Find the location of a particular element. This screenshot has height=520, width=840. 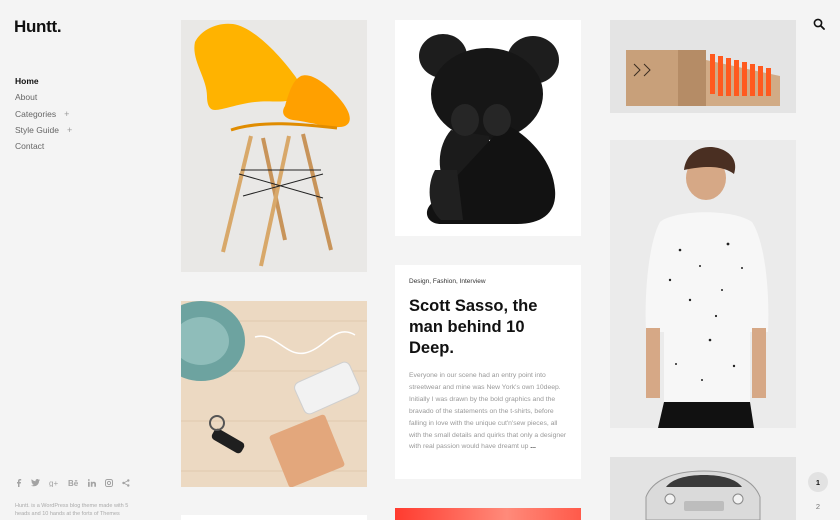

nav-item-label: Contact is located at coordinates (30, 146).